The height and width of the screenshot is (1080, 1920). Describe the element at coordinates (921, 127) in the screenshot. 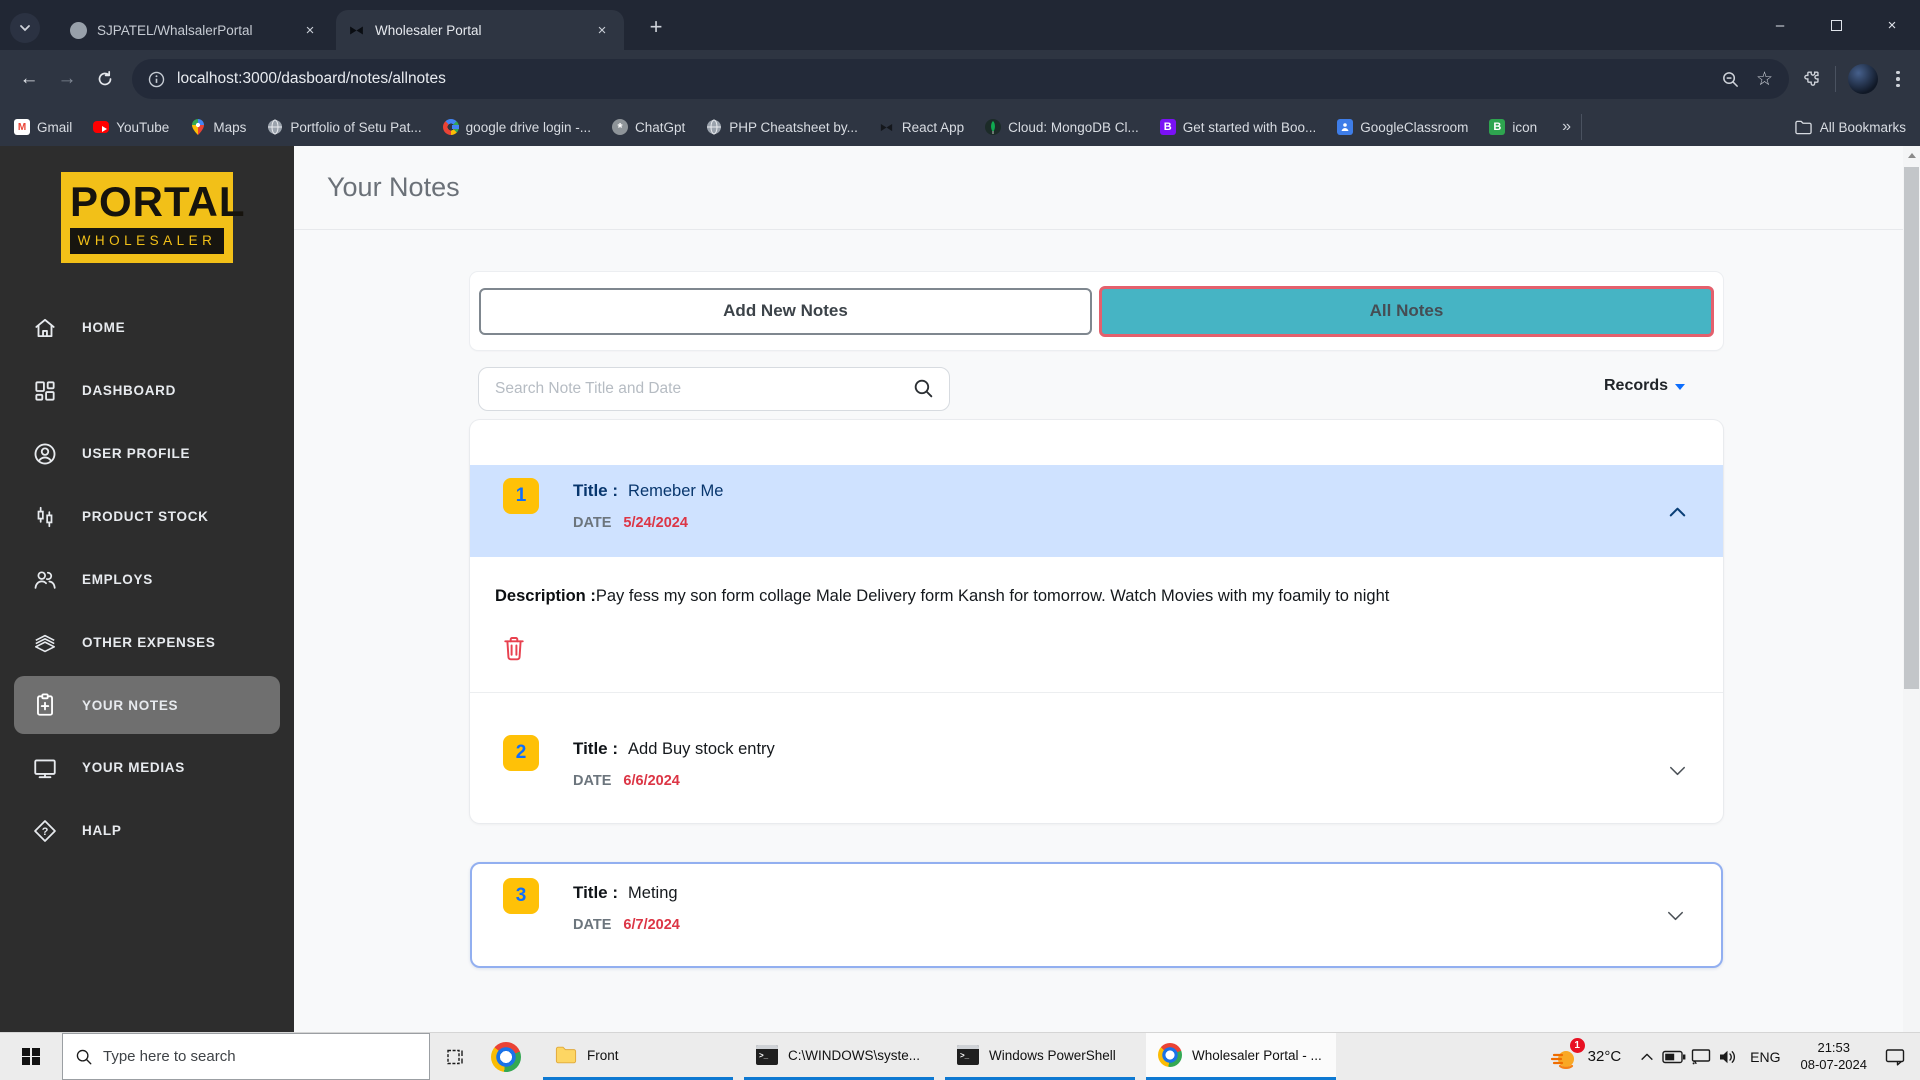

I see `bookmark-react-app: React App` at that location.